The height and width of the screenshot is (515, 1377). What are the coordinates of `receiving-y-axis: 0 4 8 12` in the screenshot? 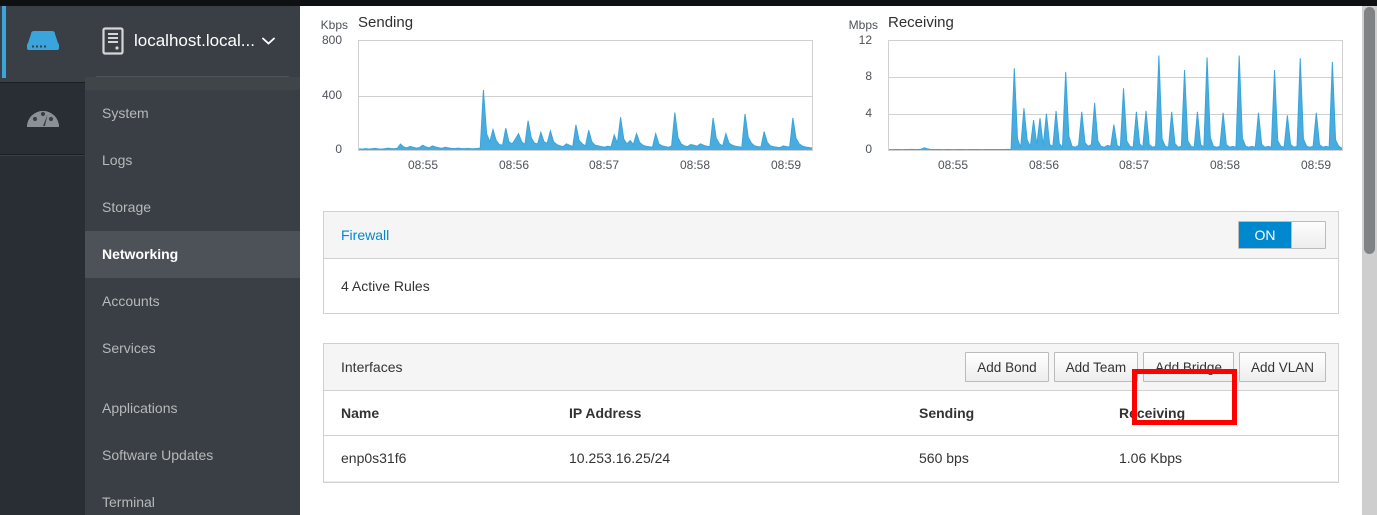 It's located at (857, 94).